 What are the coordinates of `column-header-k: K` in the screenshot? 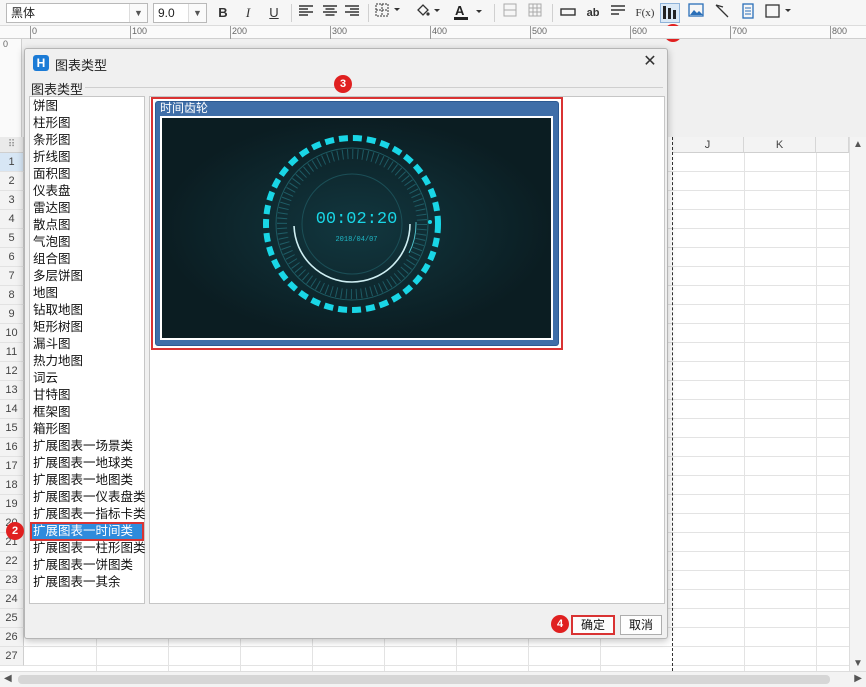 It's located at (780, 145).